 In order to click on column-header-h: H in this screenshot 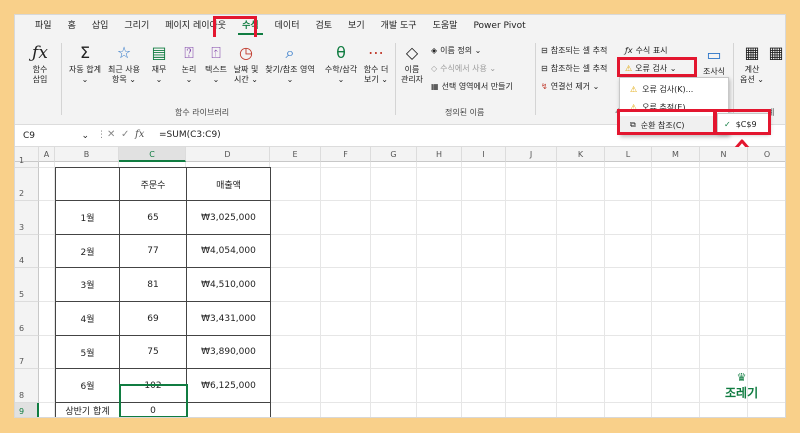, I will do `click(439, 154)`.